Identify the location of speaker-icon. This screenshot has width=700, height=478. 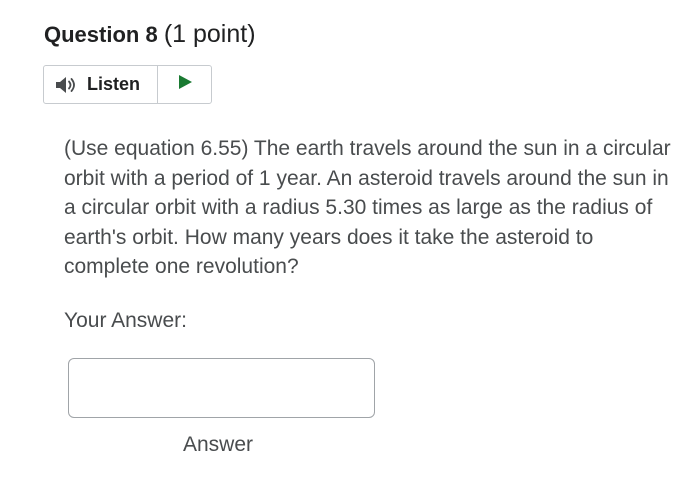
(67, 85).